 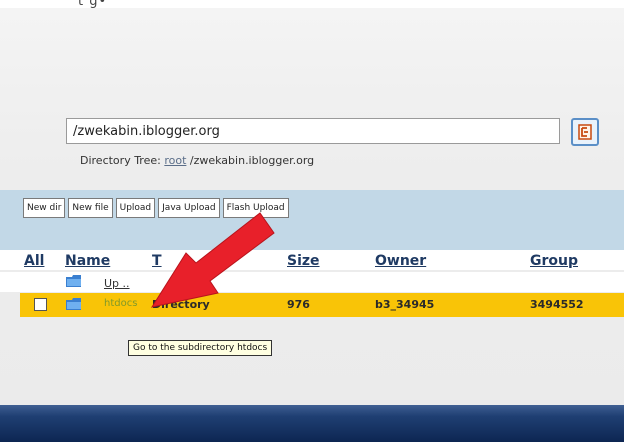 I want to click on go-button, so click(x=585, y=132).